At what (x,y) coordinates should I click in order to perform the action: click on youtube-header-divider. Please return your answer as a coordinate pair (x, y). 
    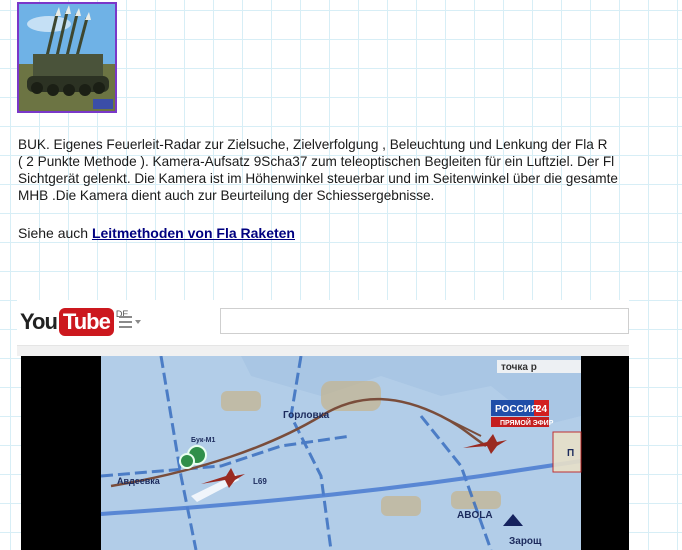
    Looking at the image, I should click on (323, 351).